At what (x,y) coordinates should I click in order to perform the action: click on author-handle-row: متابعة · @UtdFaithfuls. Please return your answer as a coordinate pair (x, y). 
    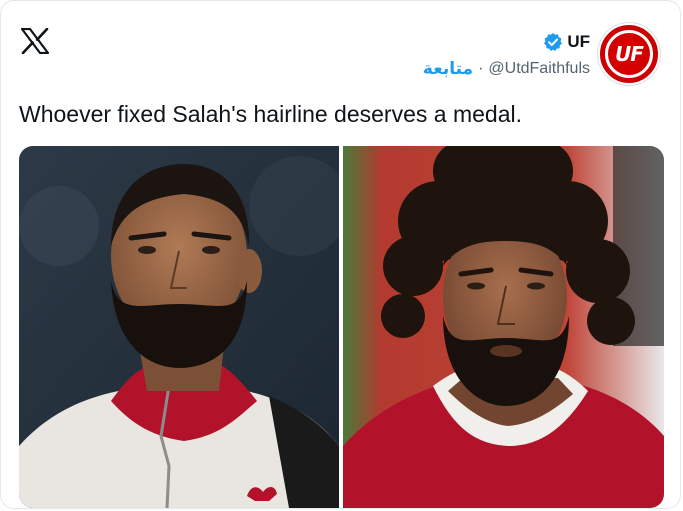
    Looking at the image, I should click on (506, 69).